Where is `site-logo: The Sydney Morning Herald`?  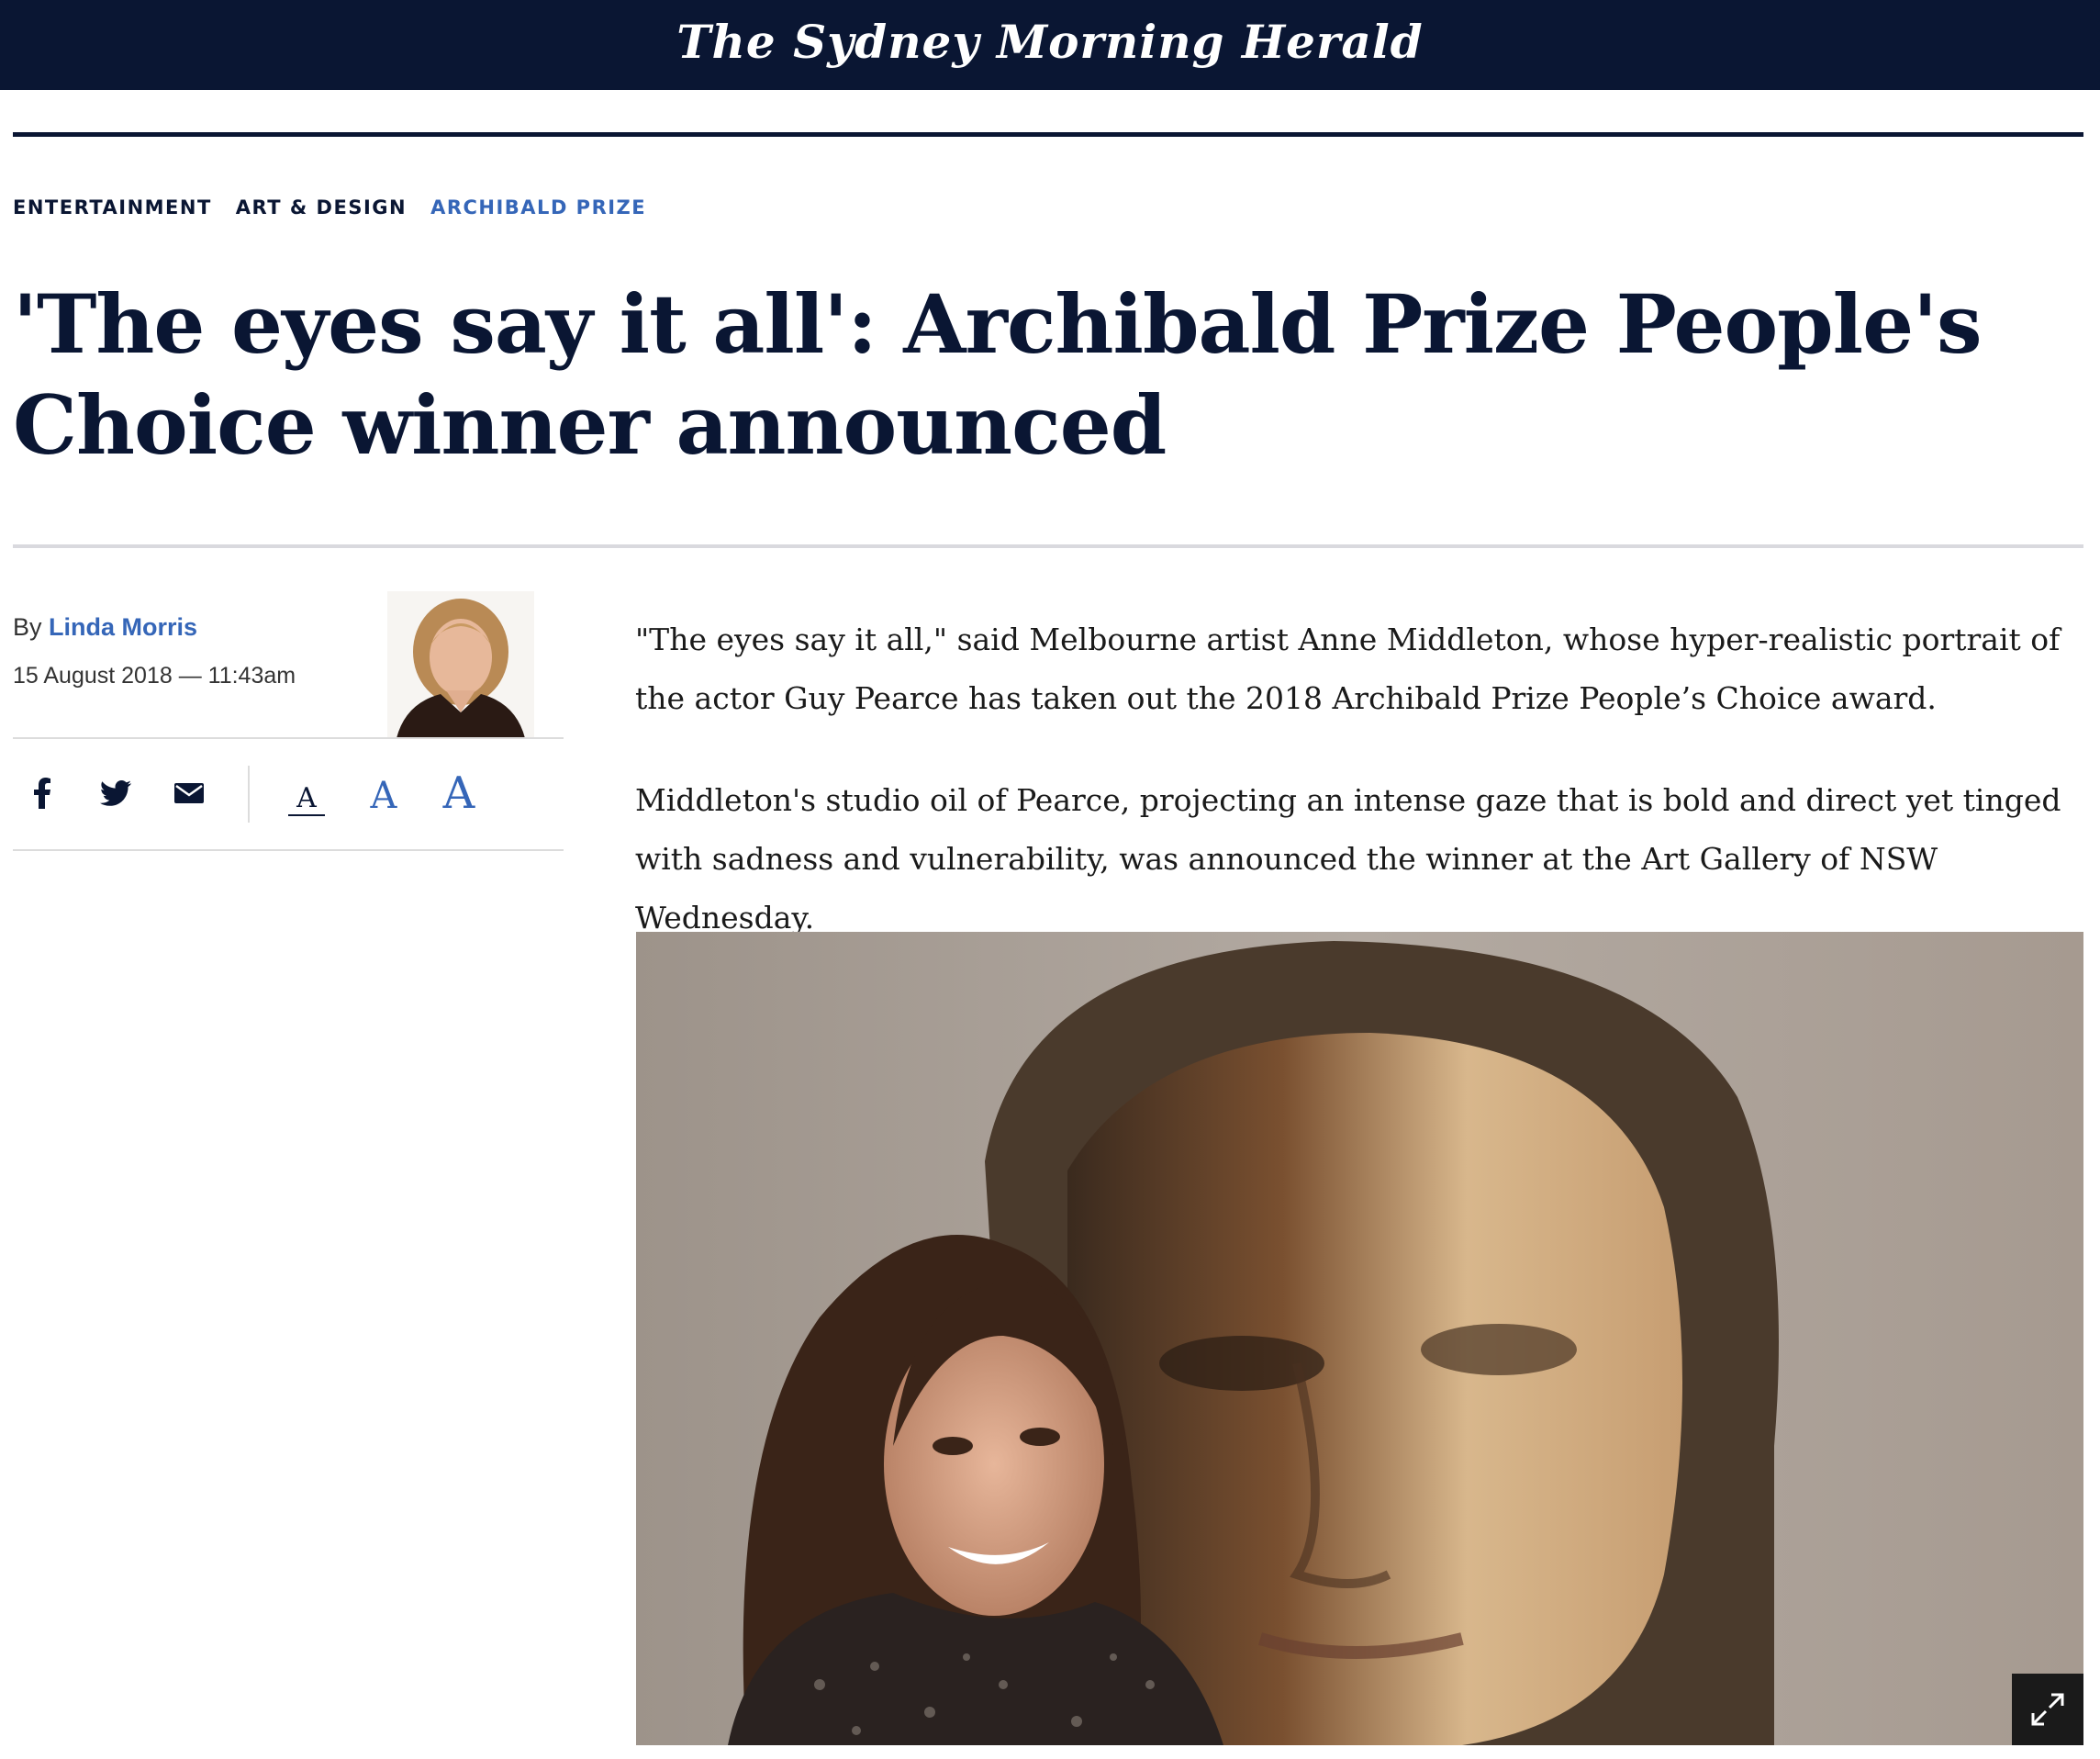
site-logo: The Sydney Morning Herald is located at coordinates (1049, 42).